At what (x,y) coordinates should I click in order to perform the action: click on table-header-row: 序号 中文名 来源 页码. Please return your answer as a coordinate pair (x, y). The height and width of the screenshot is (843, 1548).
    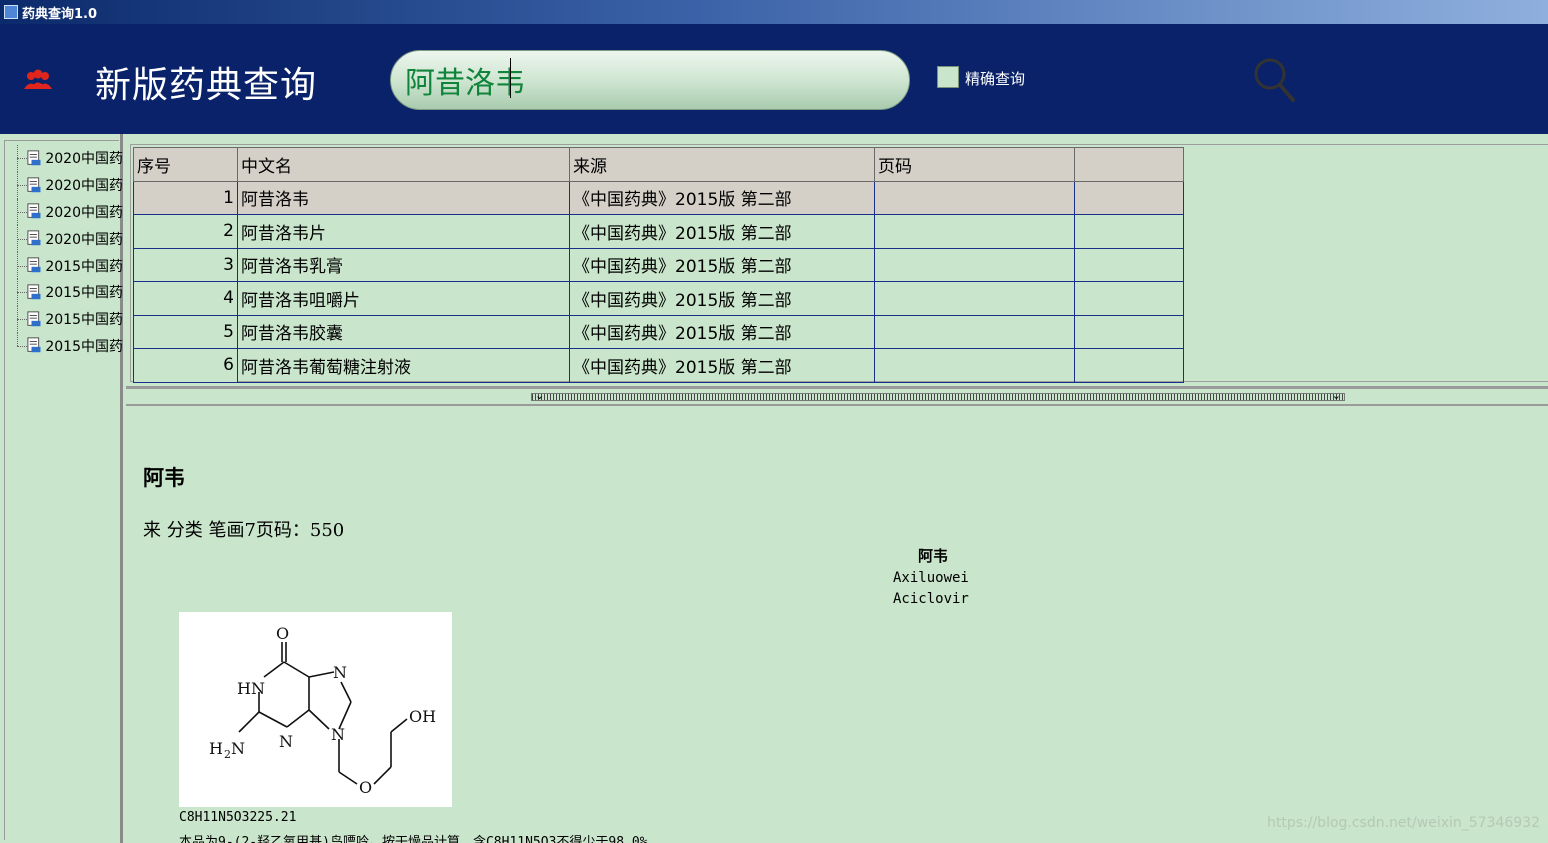
    Looking at the image, I should click on (658, 164).